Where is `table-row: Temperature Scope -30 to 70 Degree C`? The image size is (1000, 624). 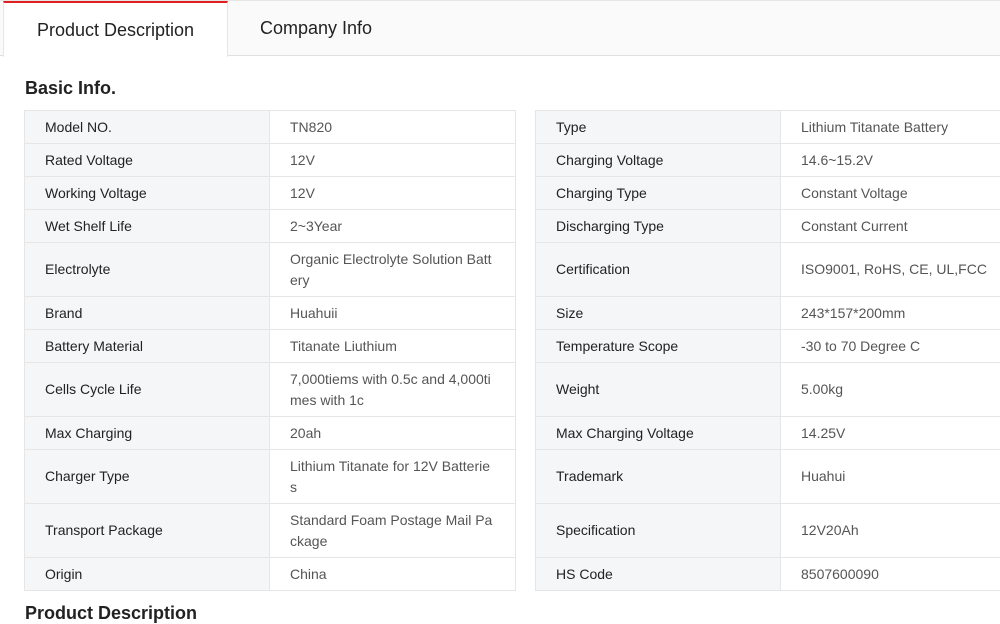
table-row: Temperature Scope -30 to 70 Degree C is located at coordinates (768, 346).